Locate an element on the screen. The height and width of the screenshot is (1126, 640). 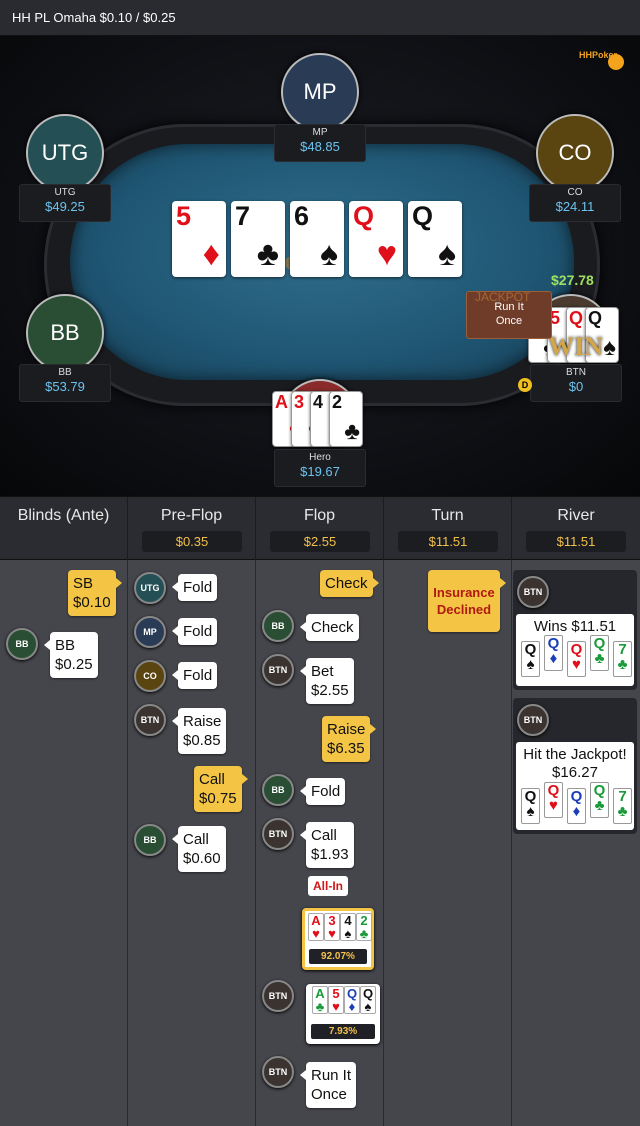
btn-bet-bubble: Bet $2.55 is located at coordinates (327, 681).